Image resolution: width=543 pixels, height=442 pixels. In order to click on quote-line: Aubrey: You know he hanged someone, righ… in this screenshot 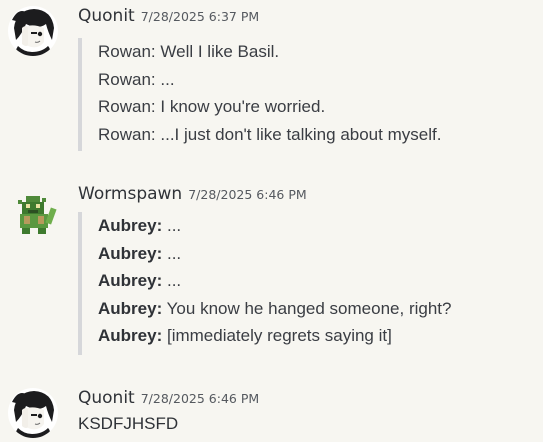, I will do `click(274, 309)`.